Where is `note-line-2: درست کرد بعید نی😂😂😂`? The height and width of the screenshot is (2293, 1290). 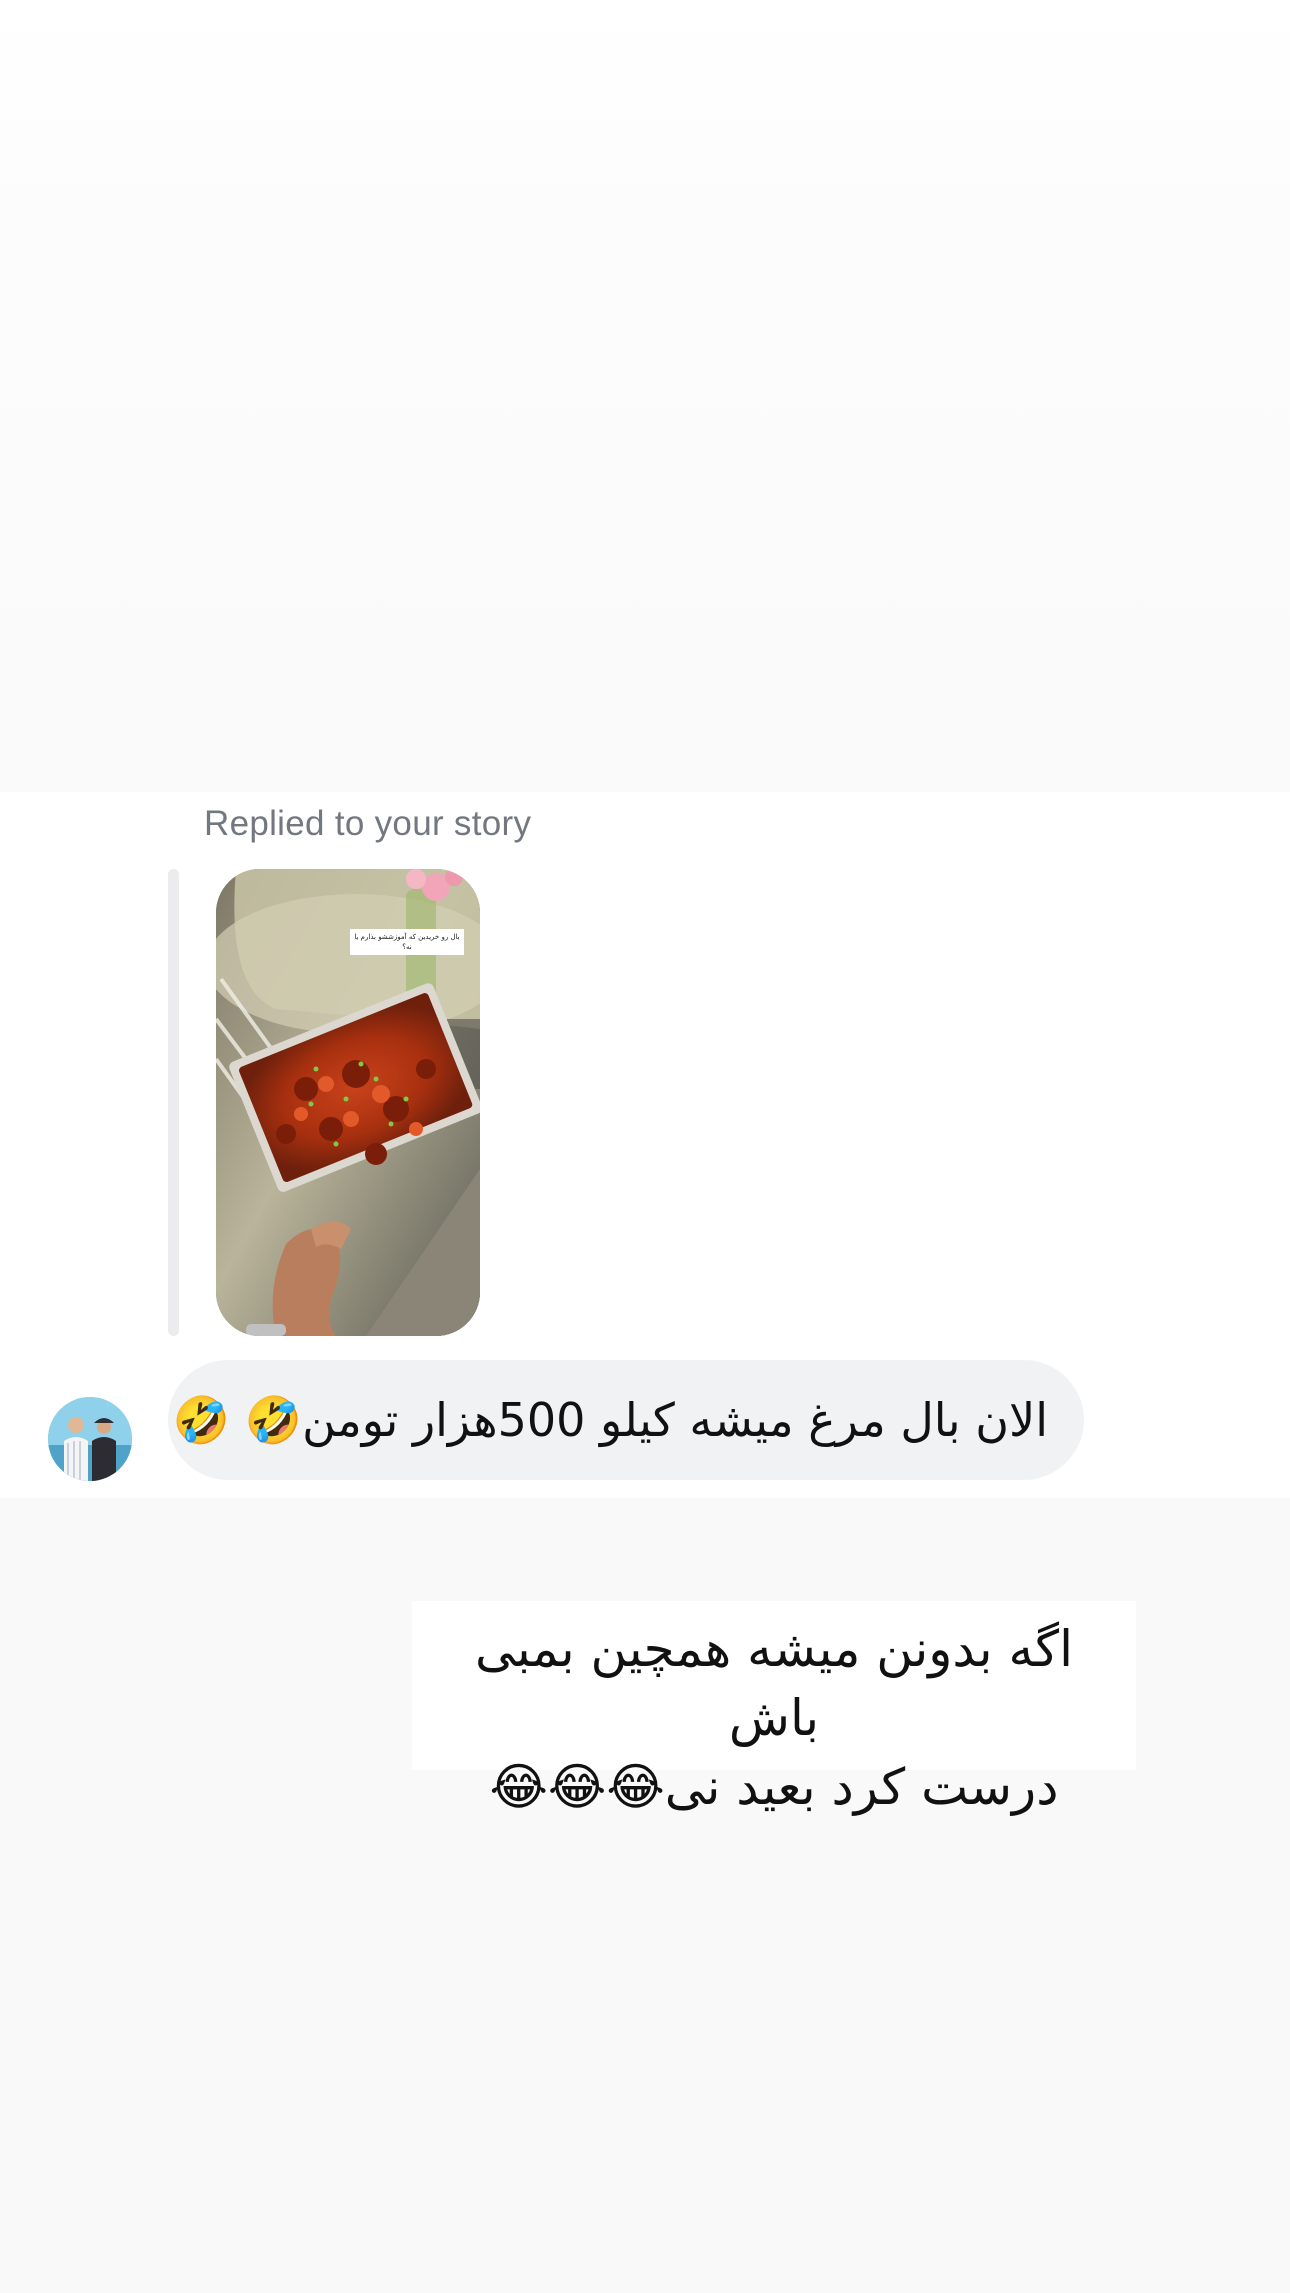
note-line-2: درست کرد بعید نی😂😂😂 is located at coordinates (774, 1787).